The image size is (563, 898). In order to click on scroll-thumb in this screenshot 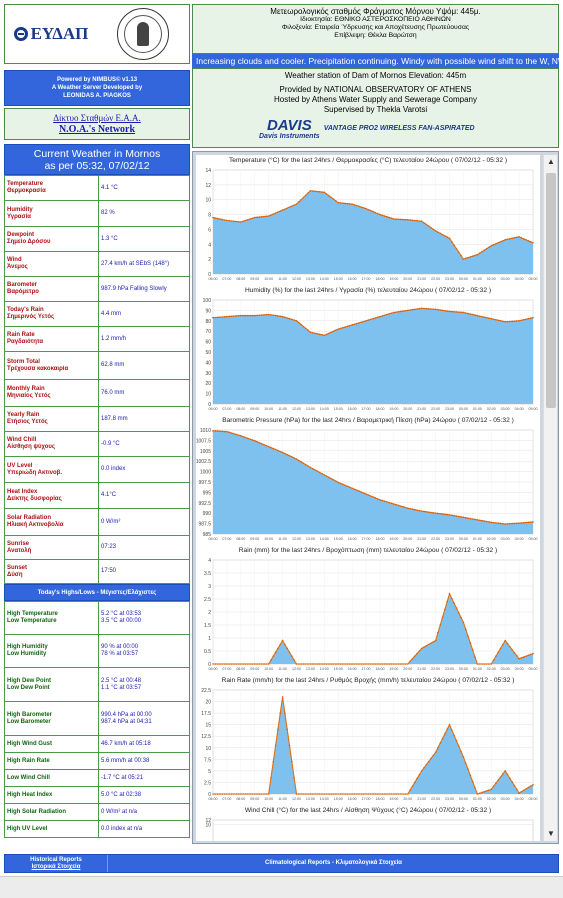, I will do `click(551, 290)`.